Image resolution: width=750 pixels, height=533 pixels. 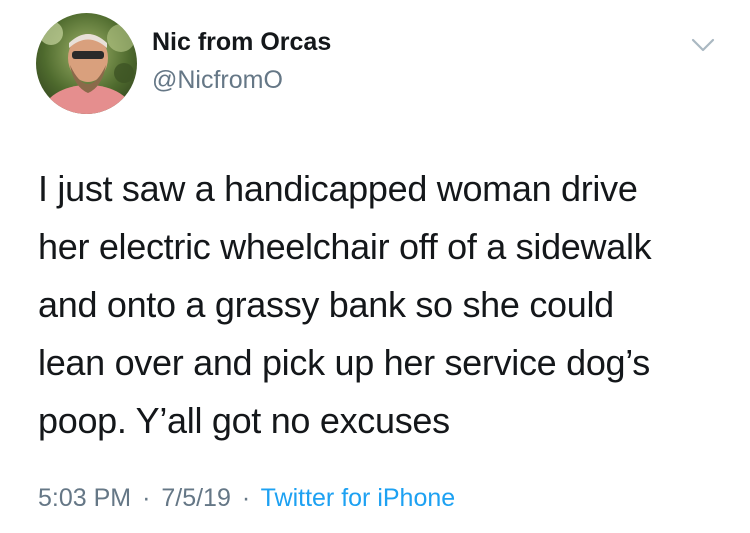 I want to click on author-handle: @NicfromO, so click(x=217, y=80).